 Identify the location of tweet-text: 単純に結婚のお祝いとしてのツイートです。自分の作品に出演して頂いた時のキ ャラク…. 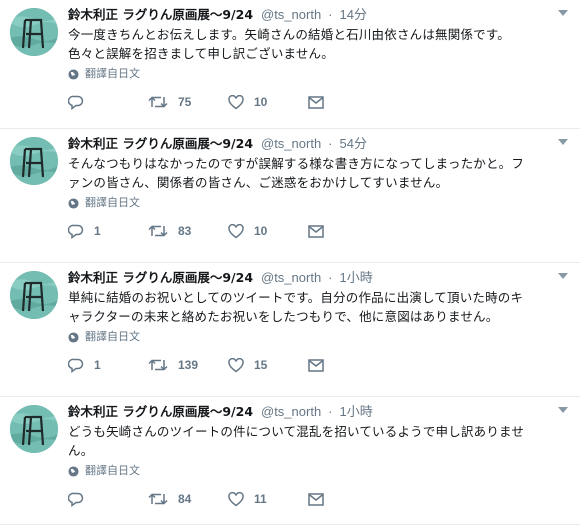
(320, 307).